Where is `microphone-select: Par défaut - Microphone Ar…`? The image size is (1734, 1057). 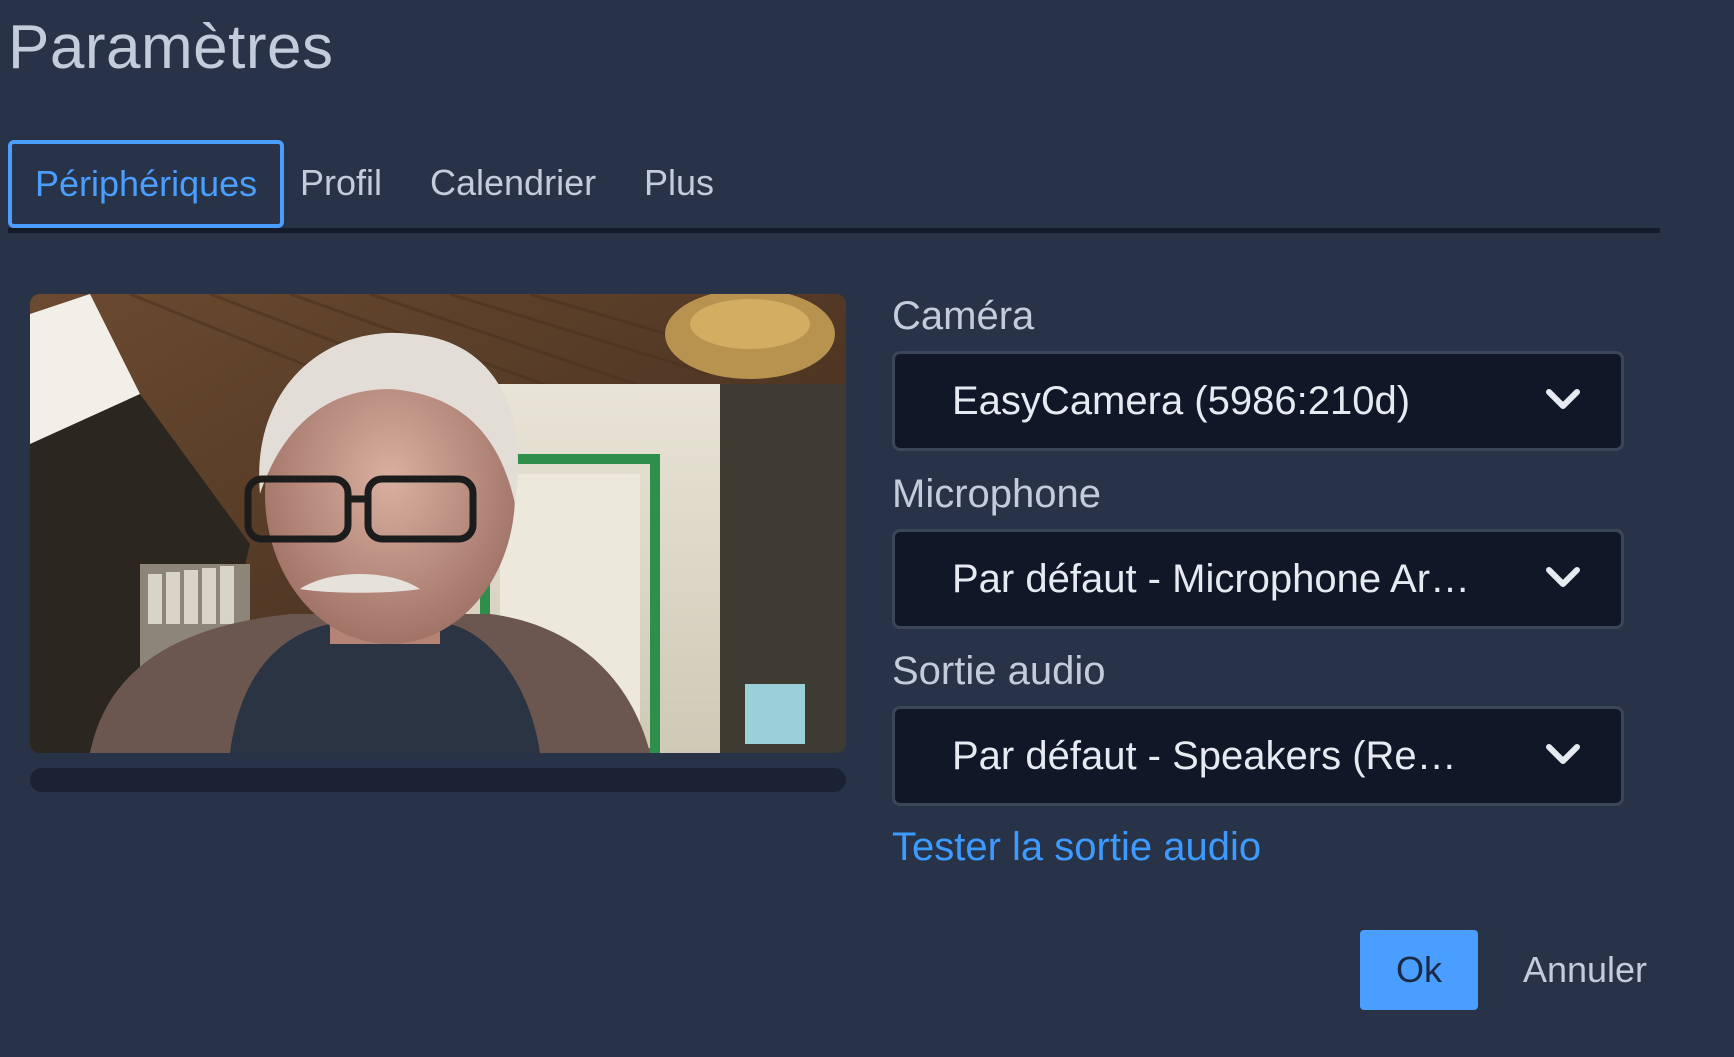
microphone-select: Par défaut - Microphone Ar… is located at coordinates (1258, 579).